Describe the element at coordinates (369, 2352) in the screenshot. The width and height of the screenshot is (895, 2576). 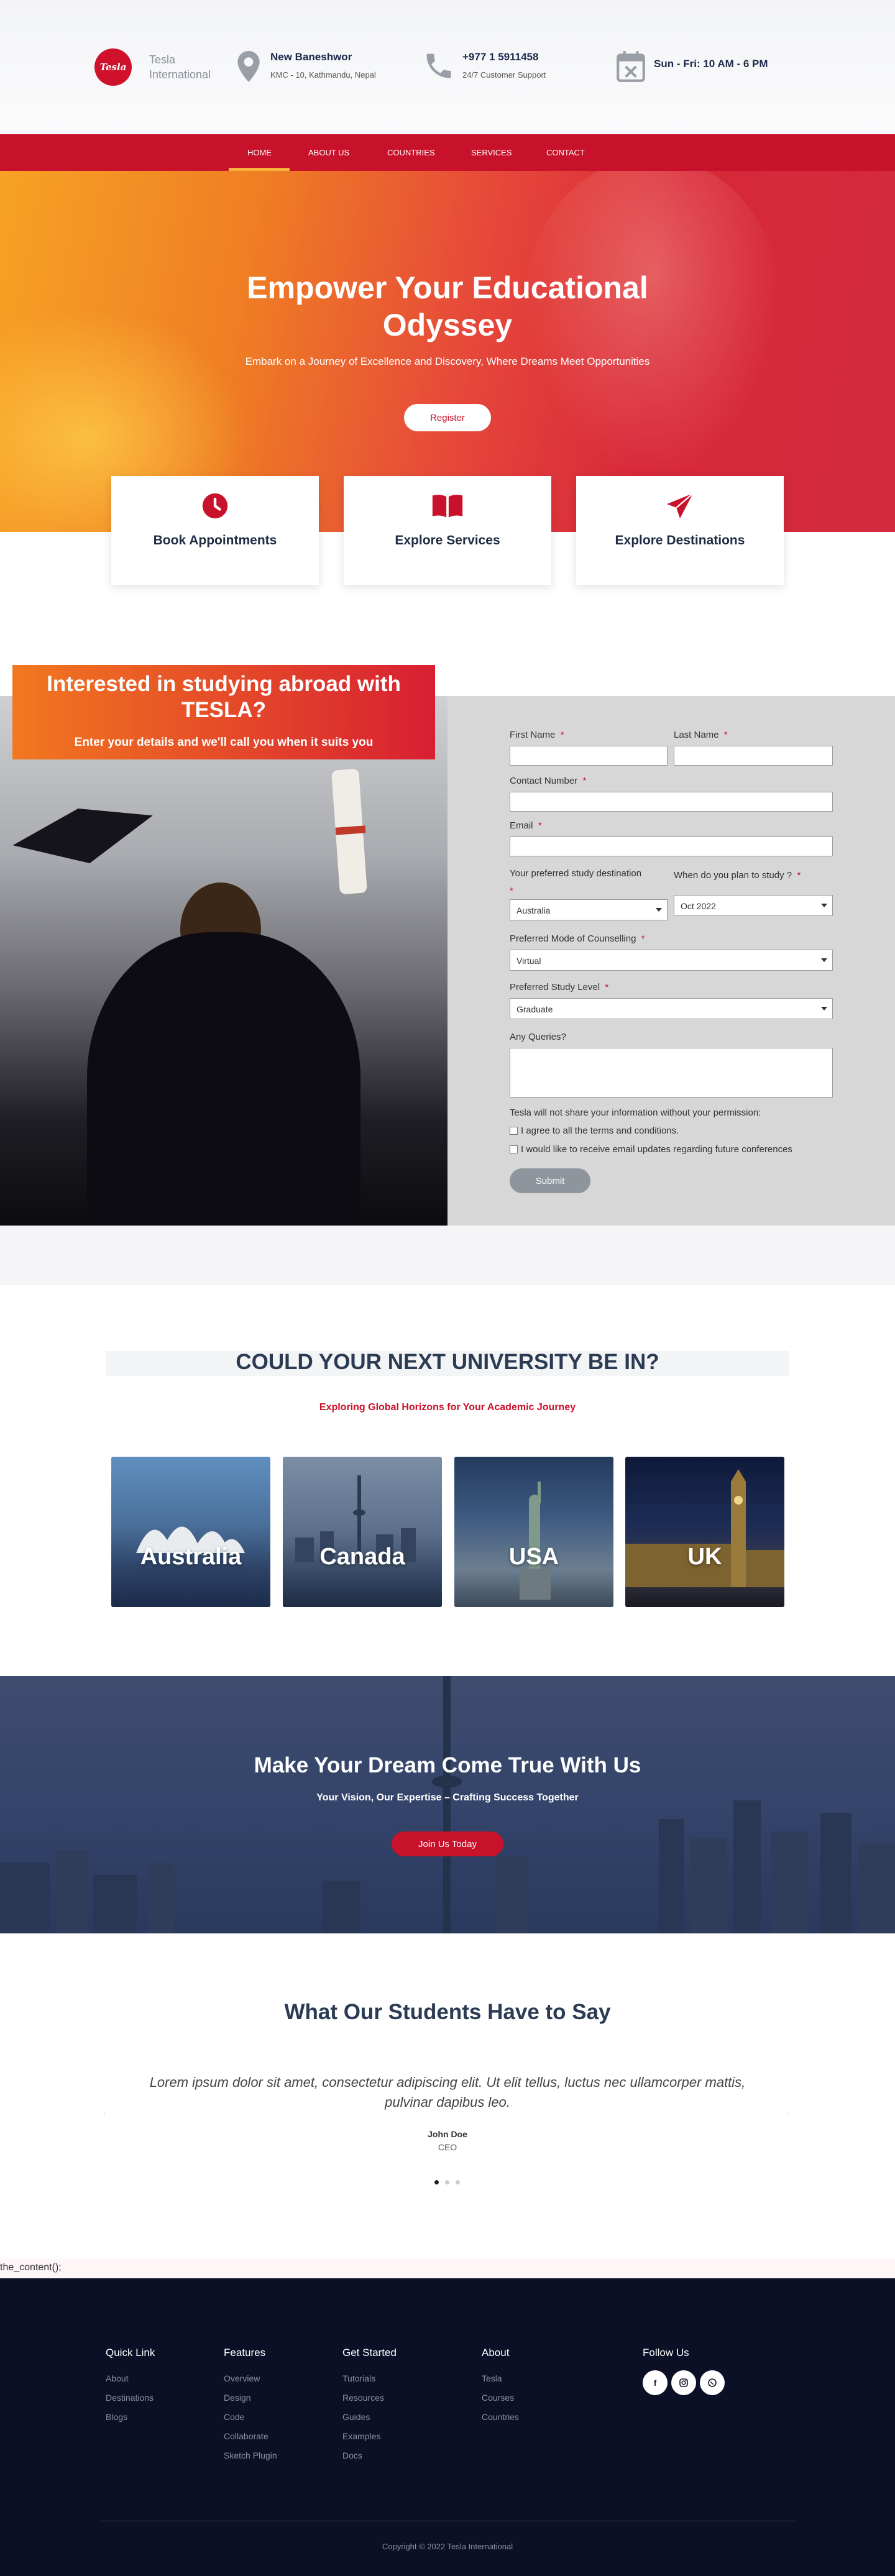
I see `footer-get-started-title: Get Started` at that location.